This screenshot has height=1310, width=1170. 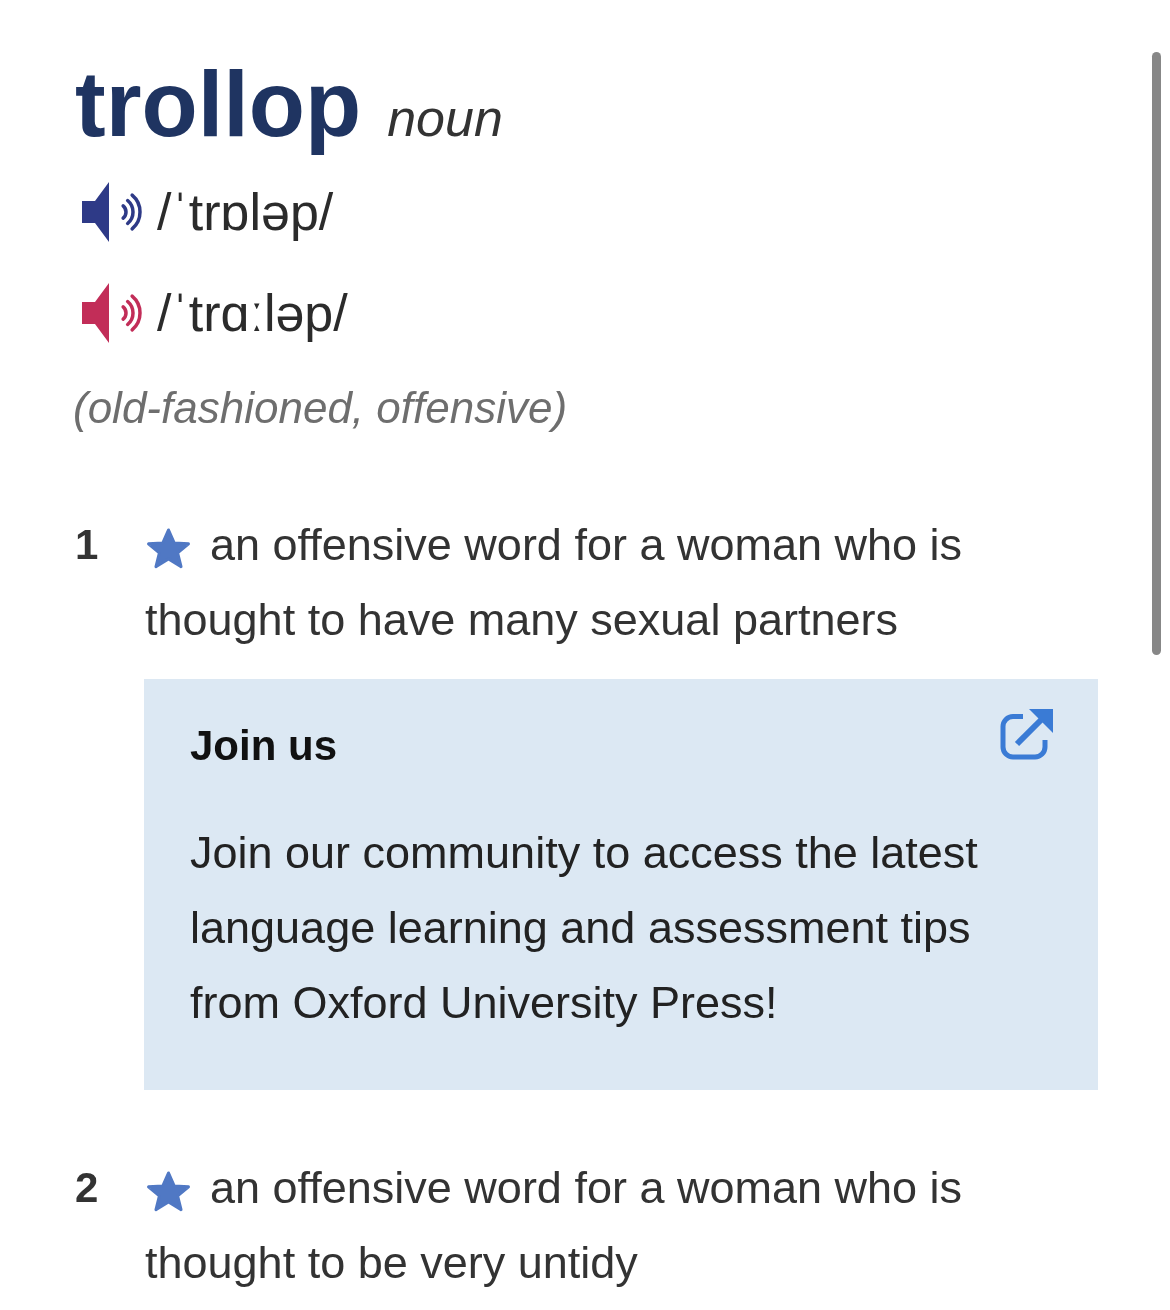 I want to click on usage-label: (old-fashioned, offensive), so click(x=320, y=408).